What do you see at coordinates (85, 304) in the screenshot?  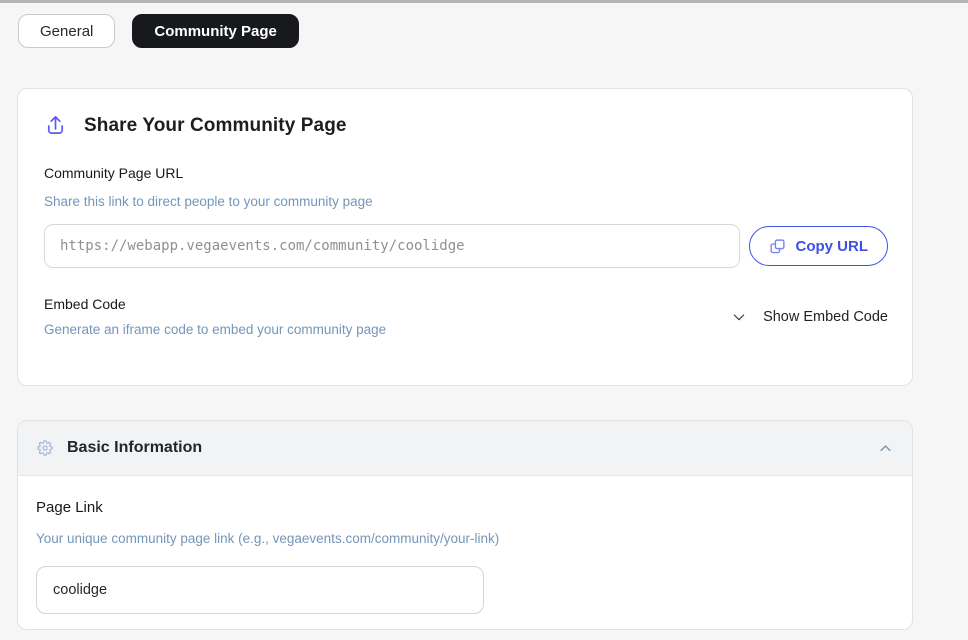 I see `embed-code-label: Embed Code` at bounding box center [85, 304].